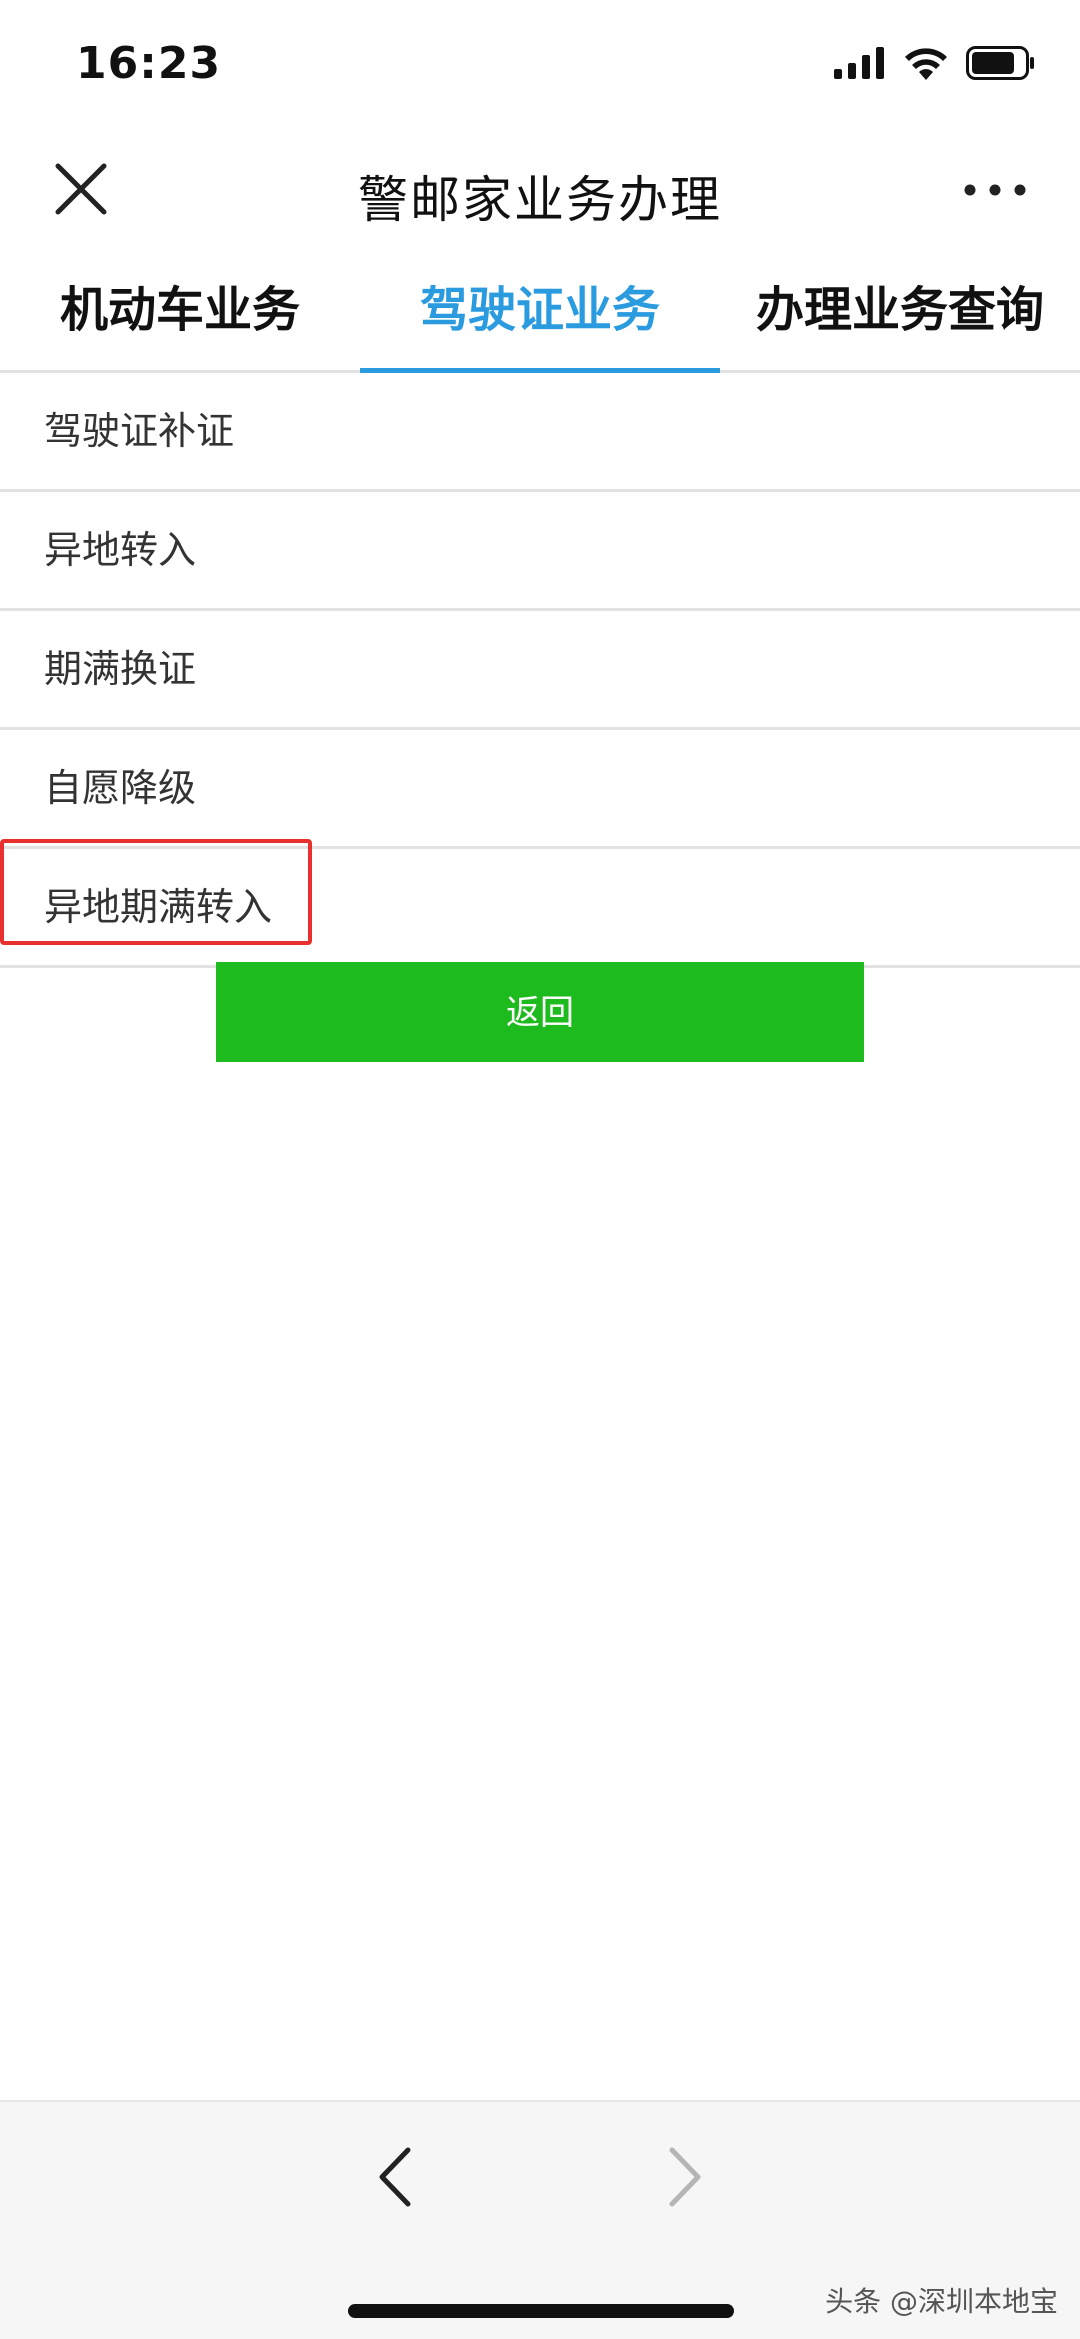  I want to click on back-button: 返回, so click(540, 1012).